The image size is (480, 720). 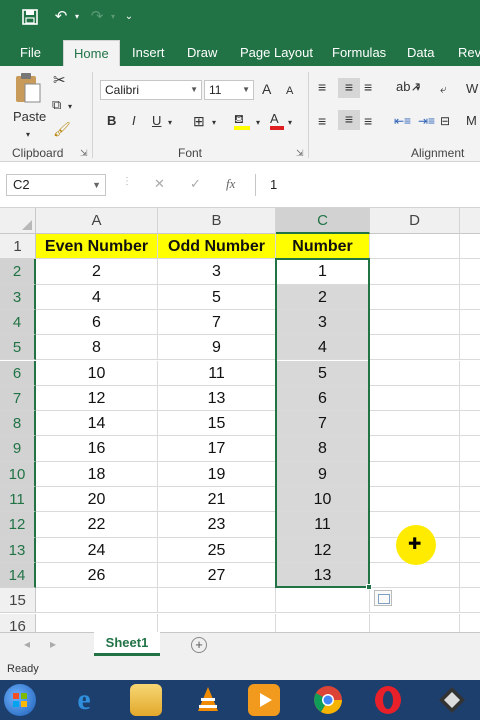 I want to click on shrink-font-button: A, so click(x=289, y=91).